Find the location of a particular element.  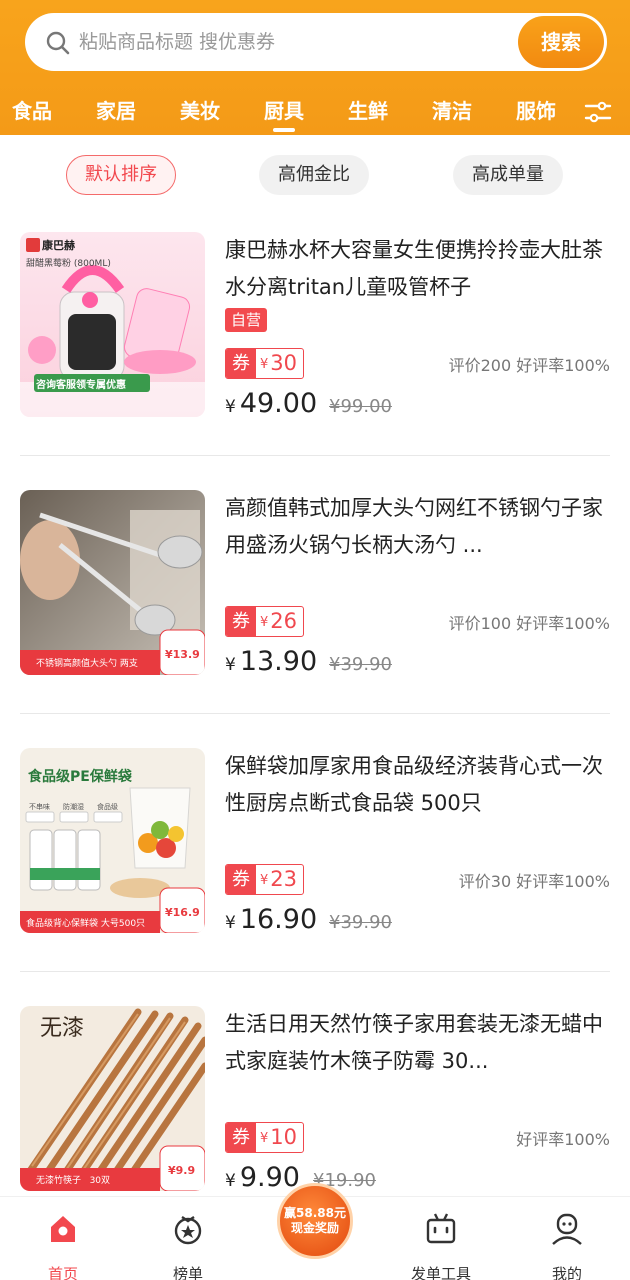

thumb-brand: 康巴赫 is located at coordinates (58, 245).